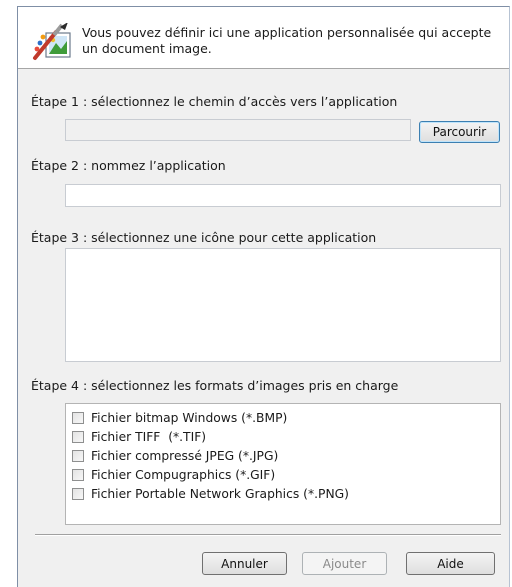 The width and height of the screenshot is (512, 587). I want to click on paint-brush-app-icon, so click(52, 41).